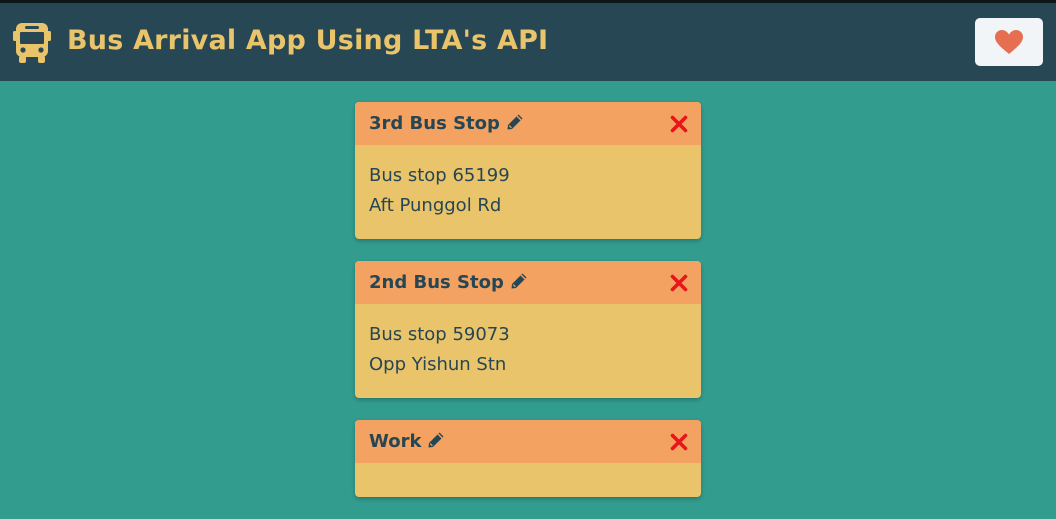 This screenshot has height=519, width=1056. Describe the element at coordinates (439, 175) in the screenshot. I see `bus-stop-code: Bus stop 65199` at that location.